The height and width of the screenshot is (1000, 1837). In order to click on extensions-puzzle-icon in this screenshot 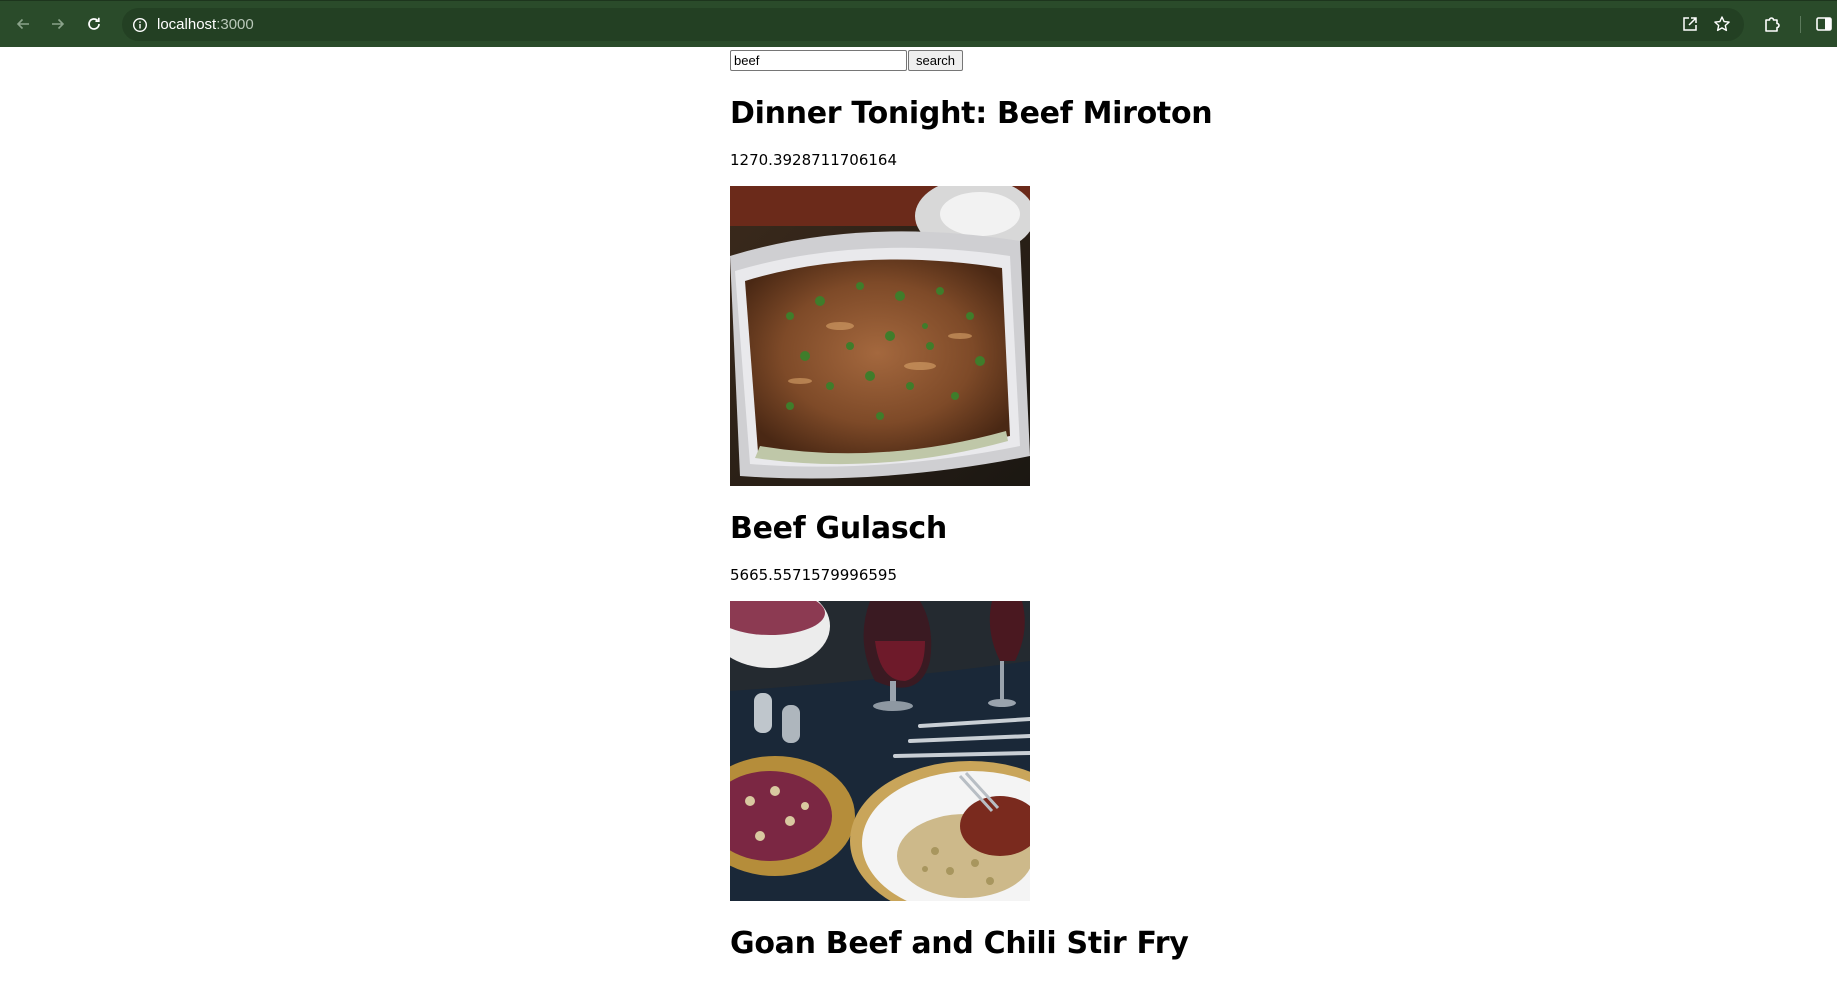, I will do `click(1772, 24)`.